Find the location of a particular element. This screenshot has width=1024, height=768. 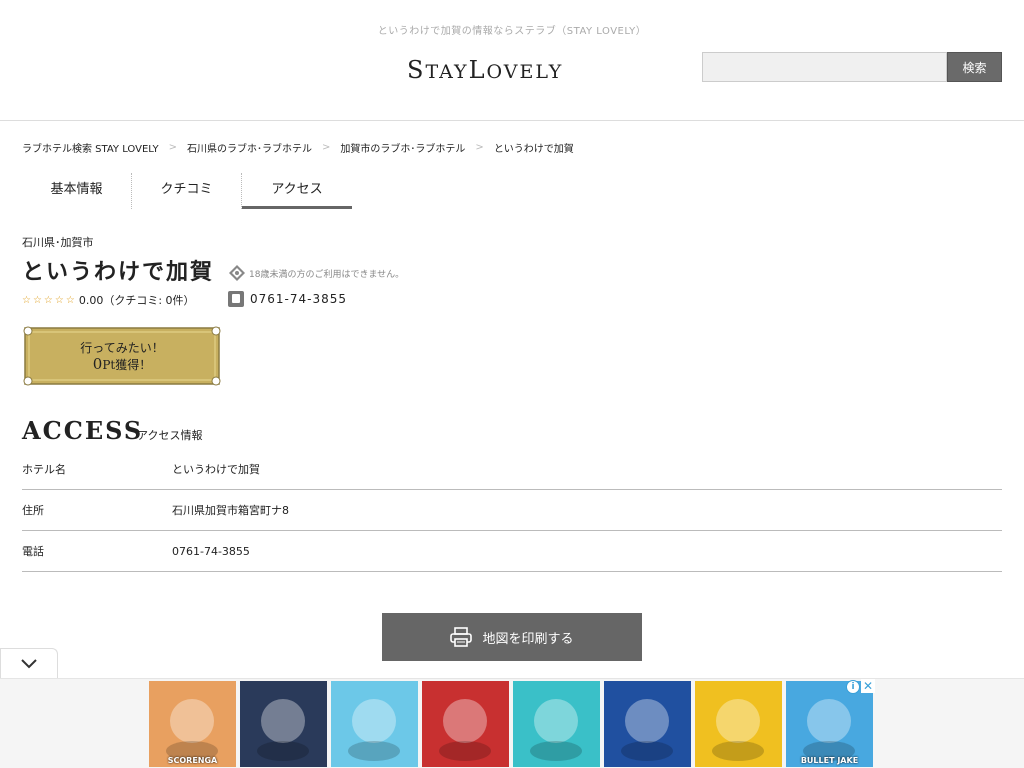

hotel-tabs: 基本情報 クチコミ アクセス is located at coordinates (187, 191).